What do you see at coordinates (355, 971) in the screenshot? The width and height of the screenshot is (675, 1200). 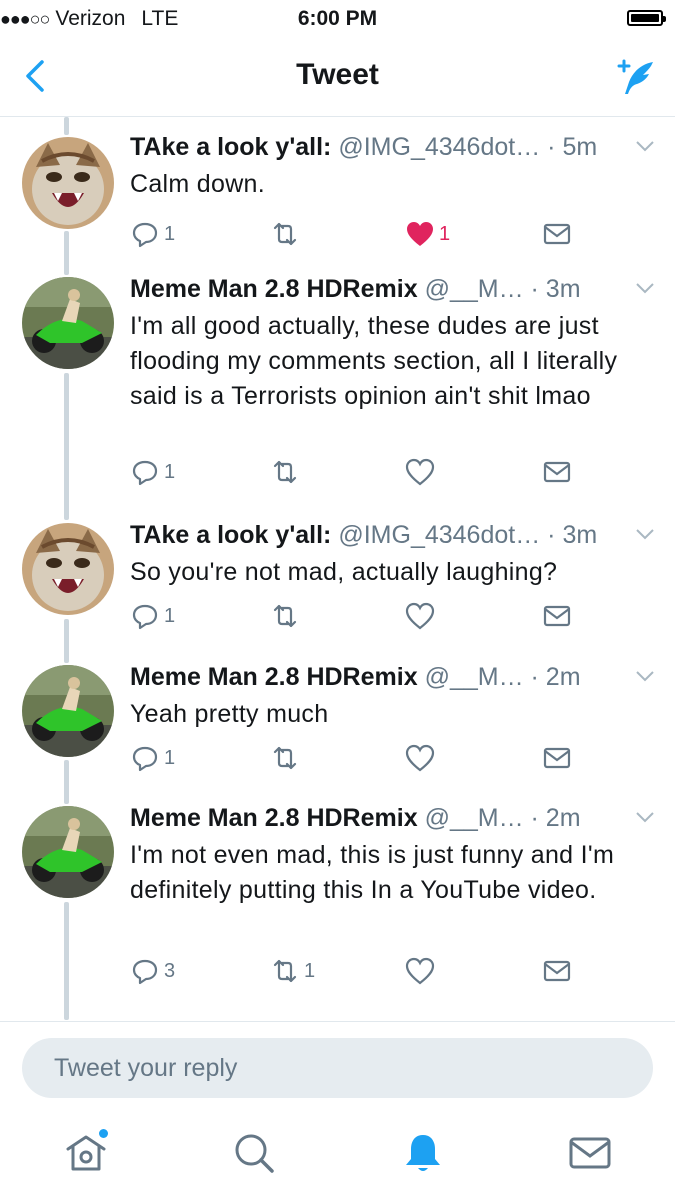 I see `tweet-actions: 3 1` at bounding box center [355, 971].